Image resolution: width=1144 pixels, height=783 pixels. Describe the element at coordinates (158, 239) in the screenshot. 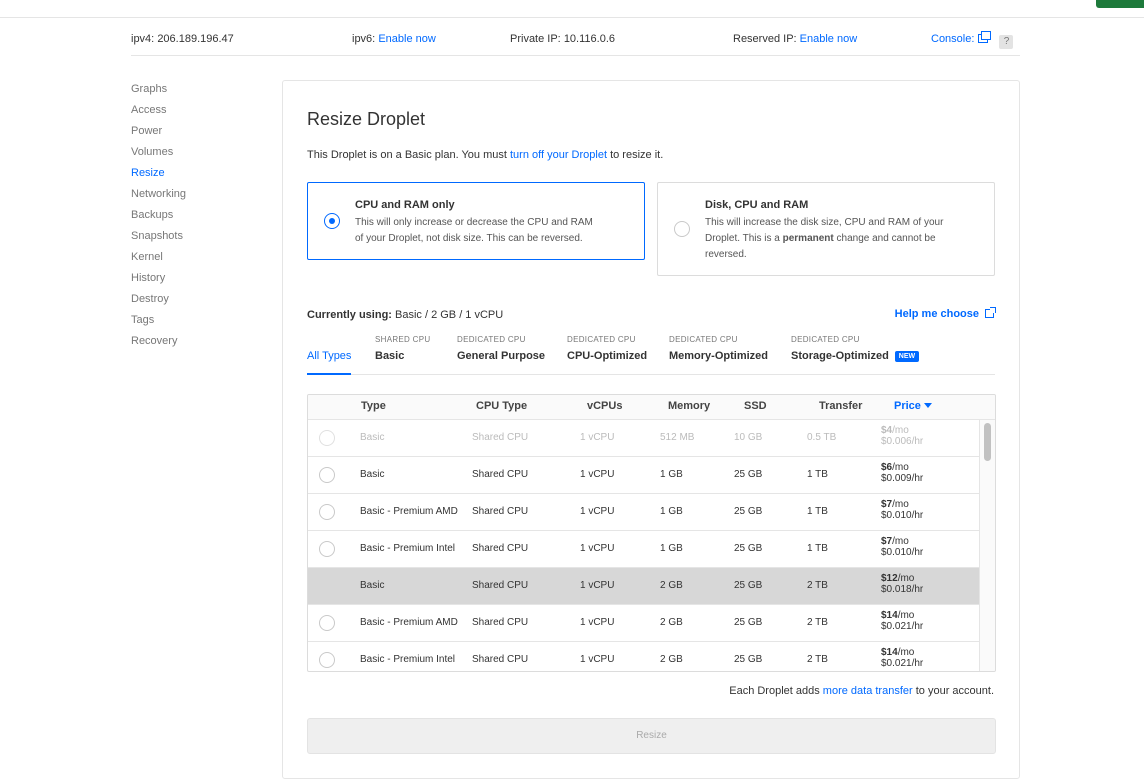

I see `sidebar-item-snapshots: Snapshots` at that location.